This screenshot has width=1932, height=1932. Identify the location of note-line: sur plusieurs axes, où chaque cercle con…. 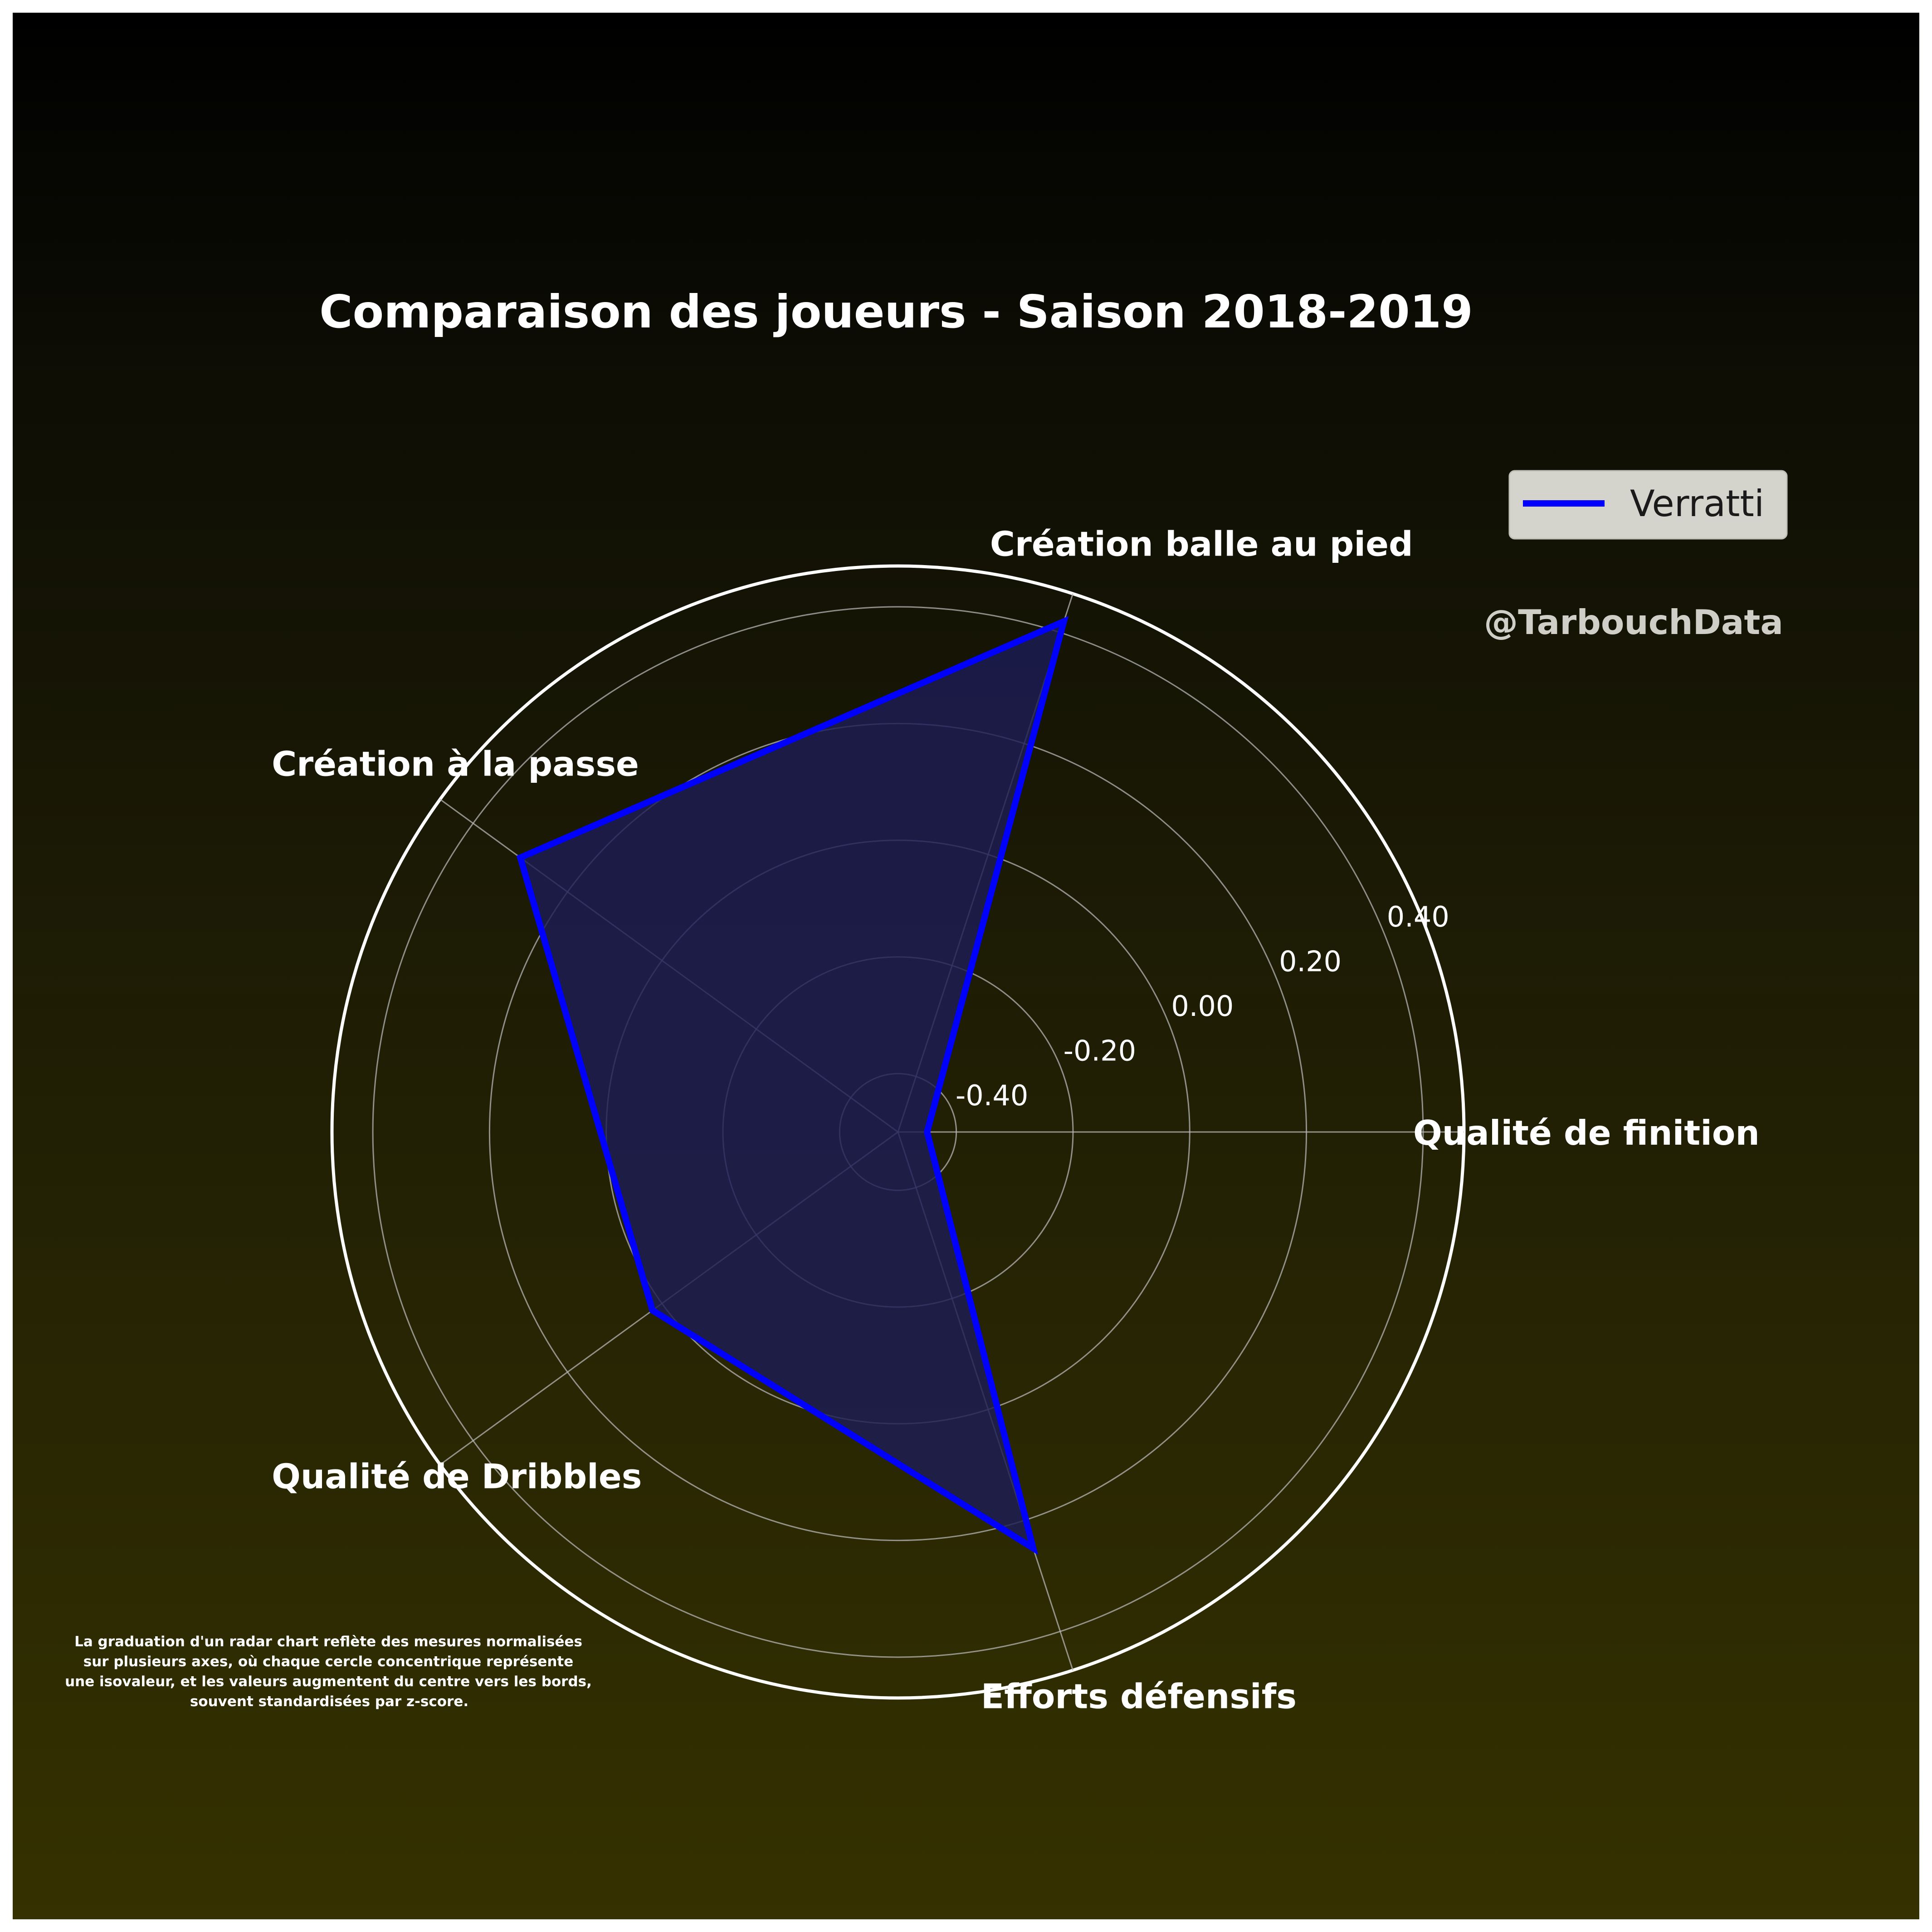
(328, 1662).